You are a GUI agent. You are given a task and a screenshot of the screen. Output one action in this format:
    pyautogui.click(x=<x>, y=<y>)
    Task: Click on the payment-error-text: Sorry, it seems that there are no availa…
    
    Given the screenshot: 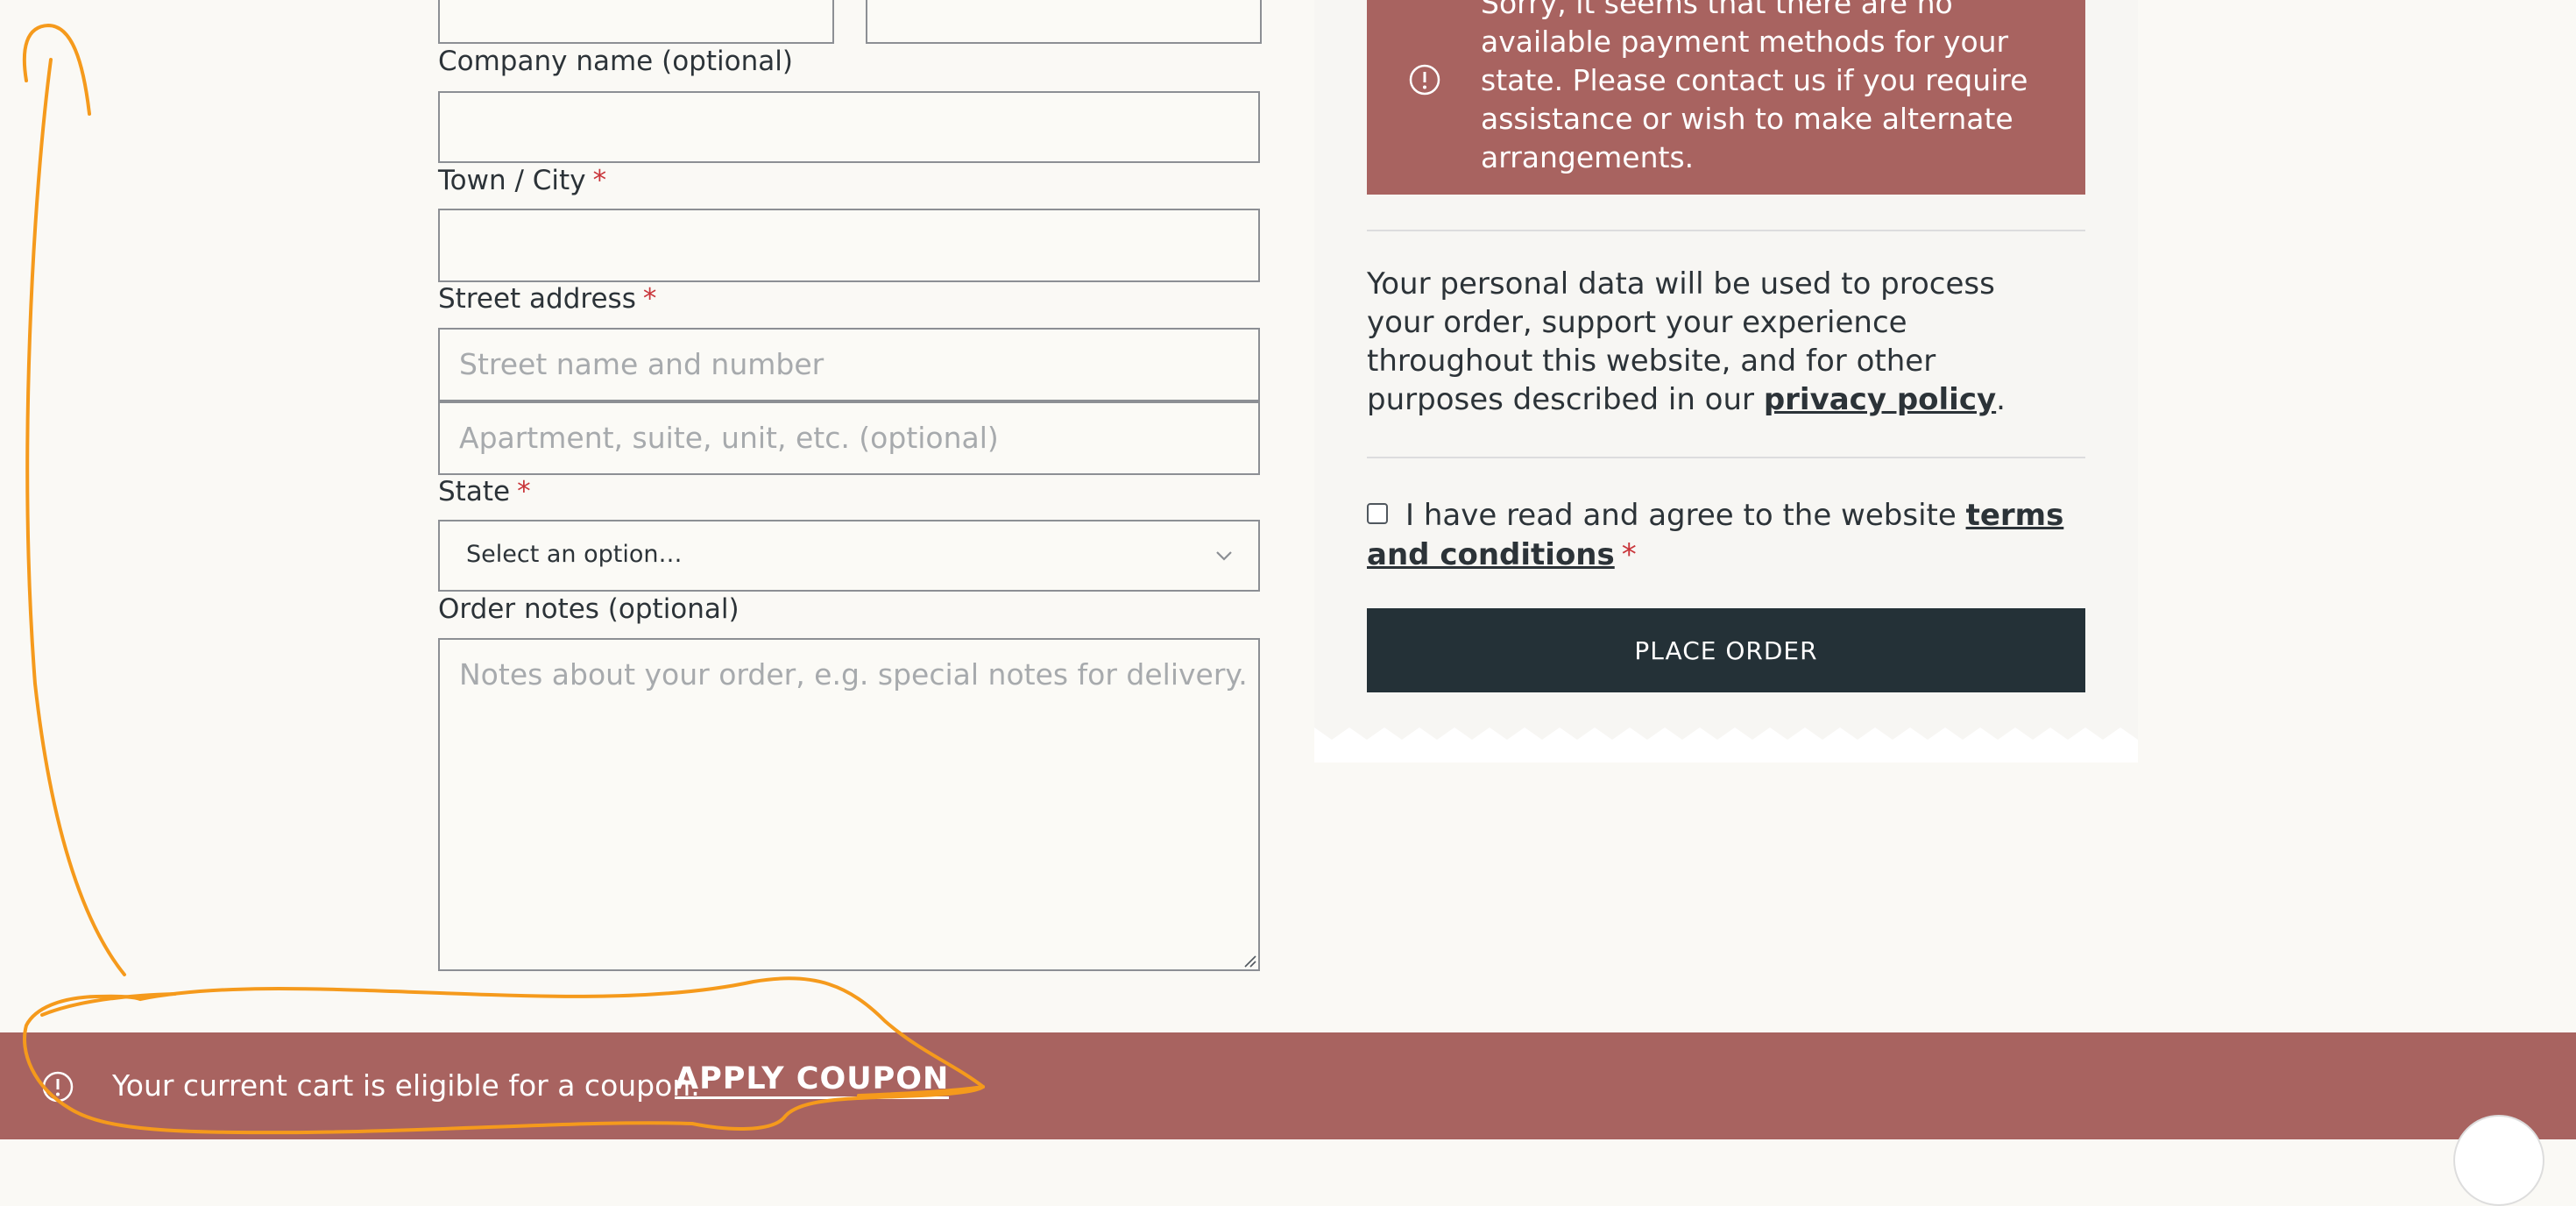 What is the action you would take?
    pyautogui.click(x=1754, y=87)
    